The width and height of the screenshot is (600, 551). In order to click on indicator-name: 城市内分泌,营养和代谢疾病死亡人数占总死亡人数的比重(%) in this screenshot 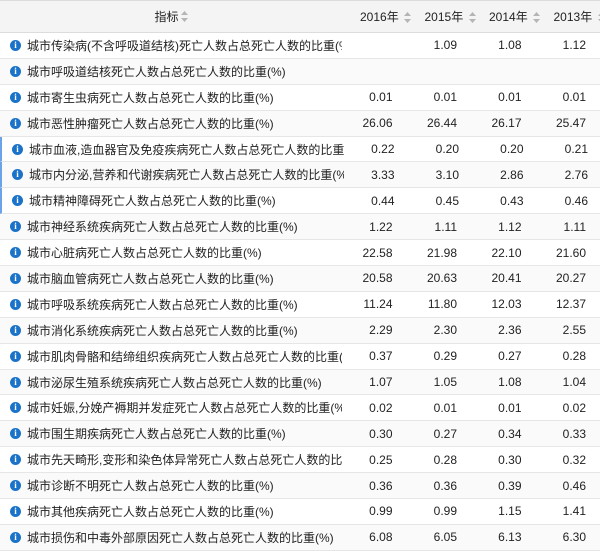, I will do `click(186, 174)`.